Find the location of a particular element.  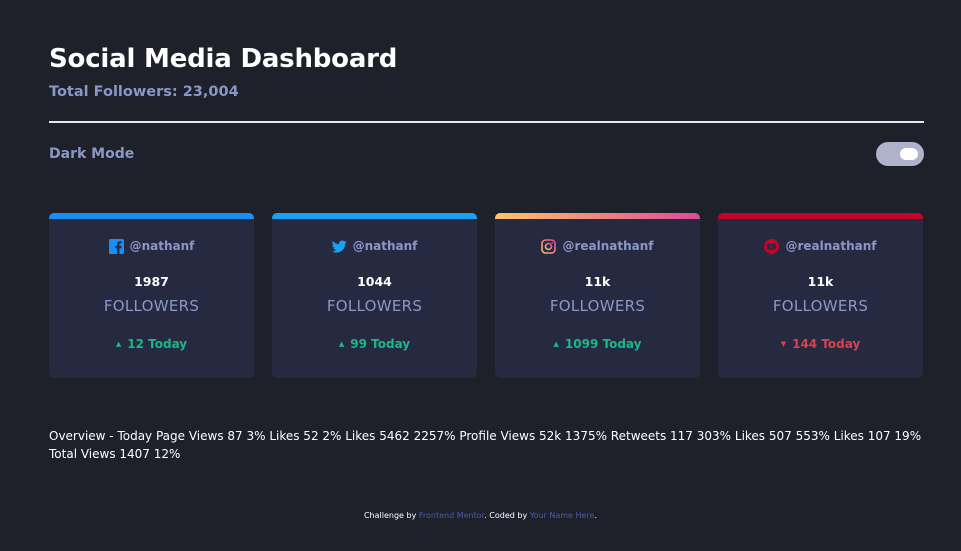

page-title: Social Media Dashboard is located at coordinates (223, 59).